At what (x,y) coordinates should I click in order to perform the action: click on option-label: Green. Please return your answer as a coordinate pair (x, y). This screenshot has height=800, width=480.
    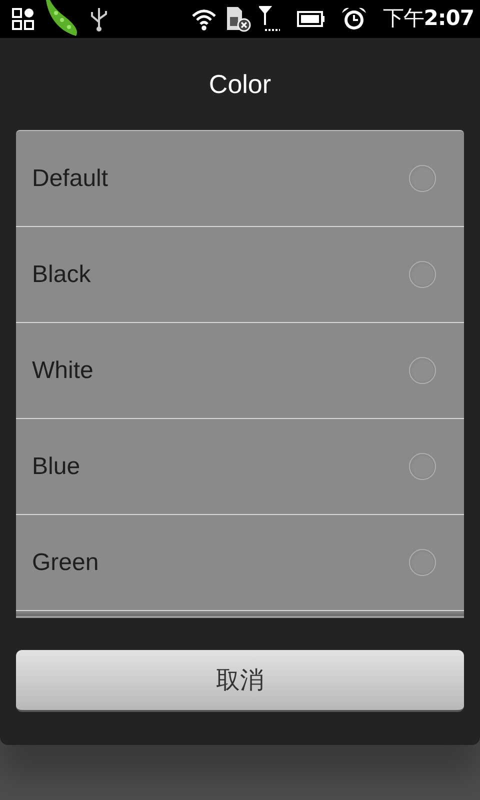
    Looking at the image, I should click on (65, 563).